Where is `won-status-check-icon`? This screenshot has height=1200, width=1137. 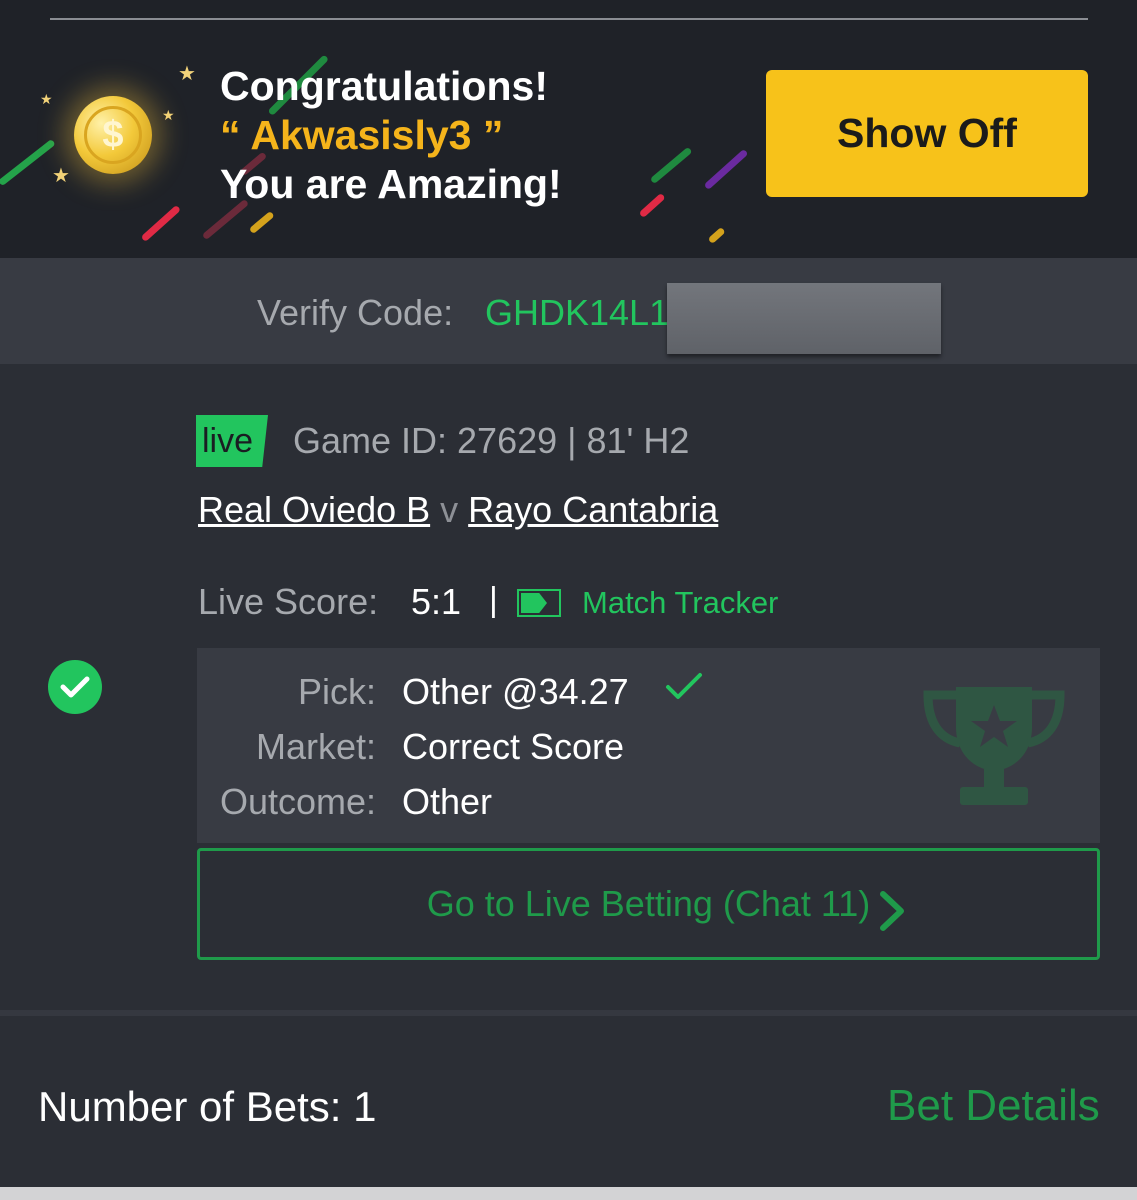
won-status-check-icon is located at coordinates (75, 687).